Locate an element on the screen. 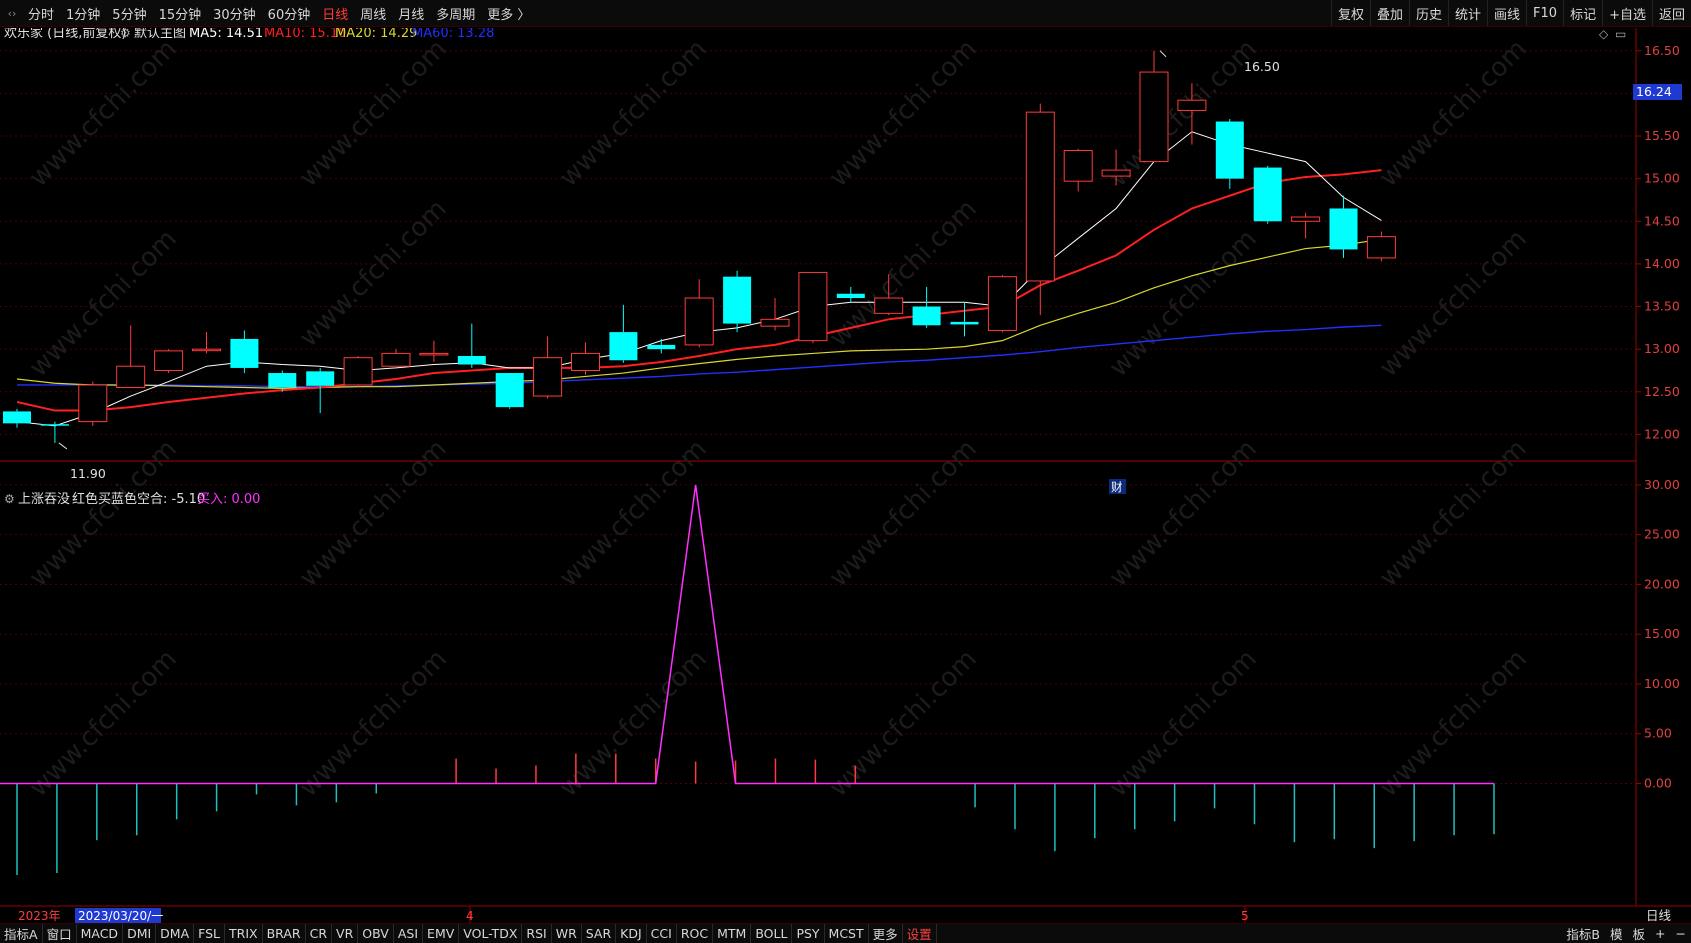  period-tab-1: 1分钟 is located at coordinates (83, 13).